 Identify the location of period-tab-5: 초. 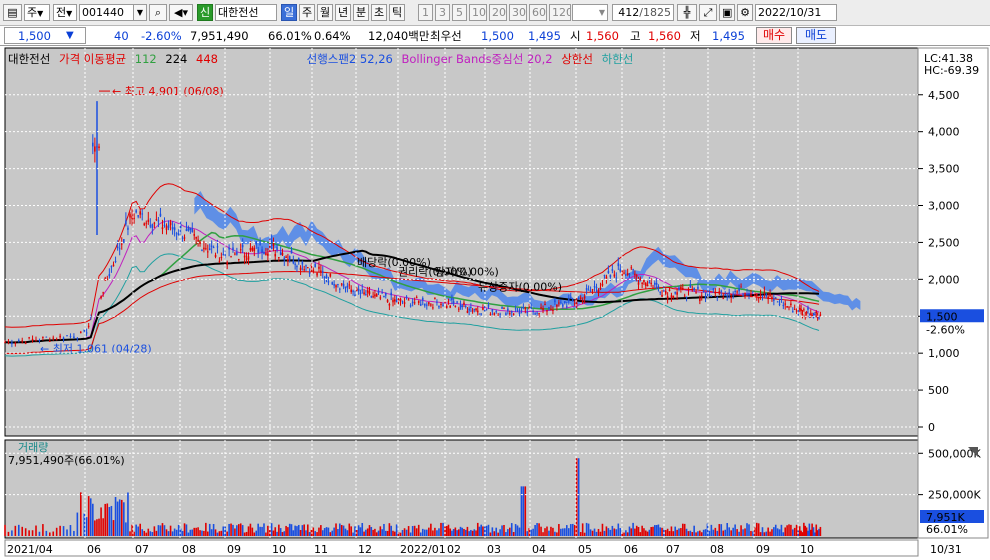
(379, 12).